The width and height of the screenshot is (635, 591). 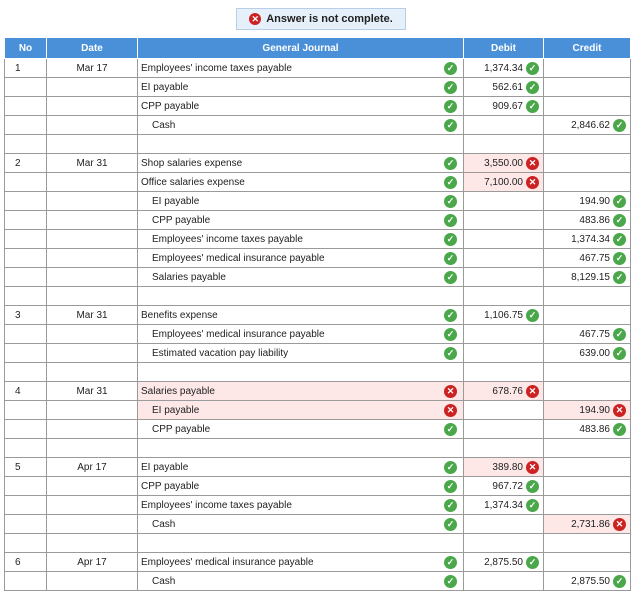 I want to click on debit-cell: 909.67 ✓, so click(x=503, y=106).